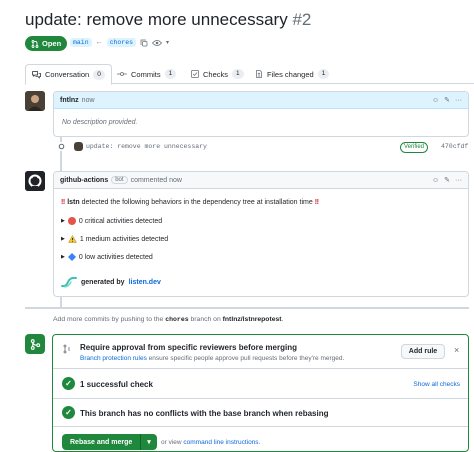 The width and height of the screenshot is (474, 452). What do you see at coordinates (454, 146) in the screenshot?
I see `commit-sha: 470cfdf` at bounding box center [454, 146].